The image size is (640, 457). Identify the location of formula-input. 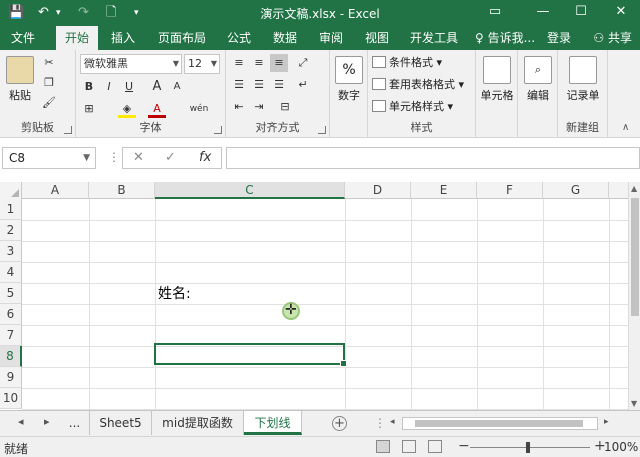
(433, 158).